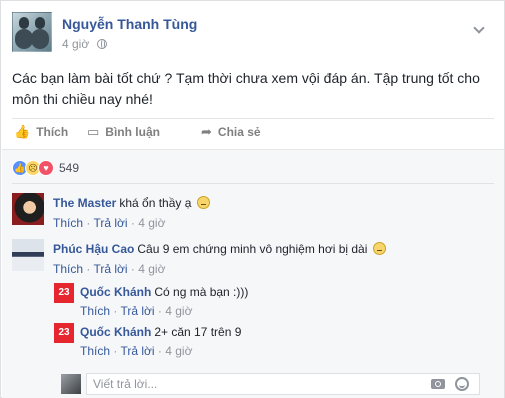  What do you see at coordinates (93, 249) in the screenshot?
I see `commenter-name: Phúc Hậu Cao` at bounding box center [93, 249].